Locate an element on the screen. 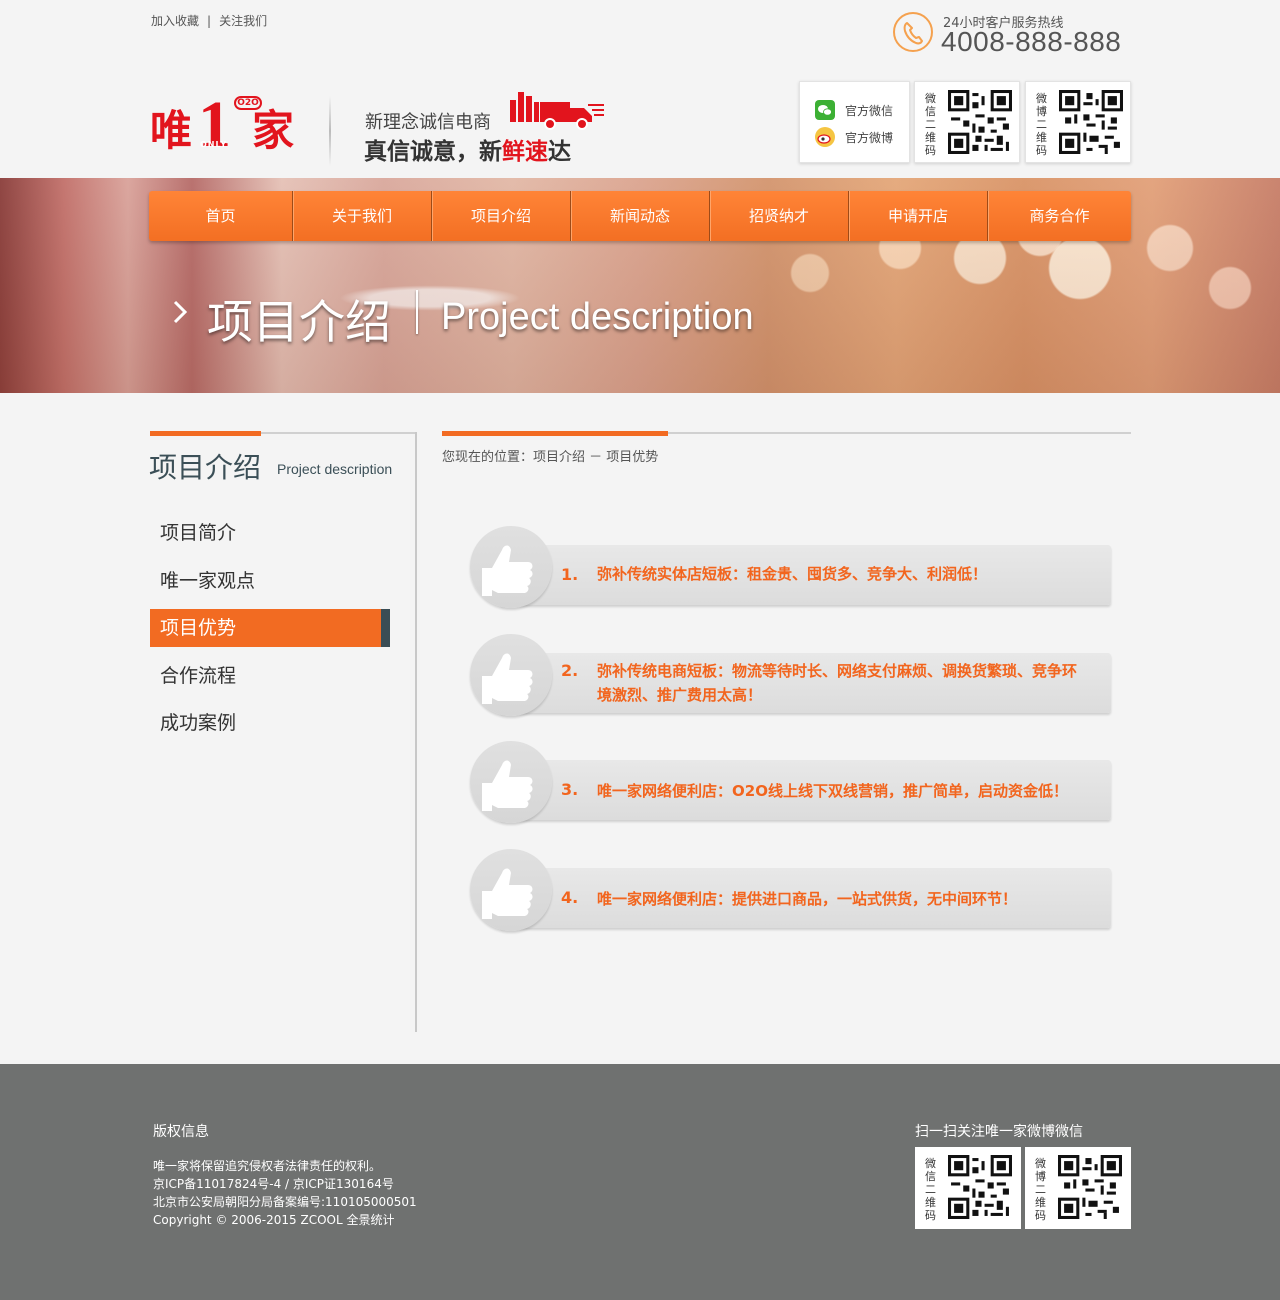 Image resolution: width=1280 pixels, height=1300 pixels. footer-weibo-qr-card: 微博二维码 is located at coordinates (1078, 1188).